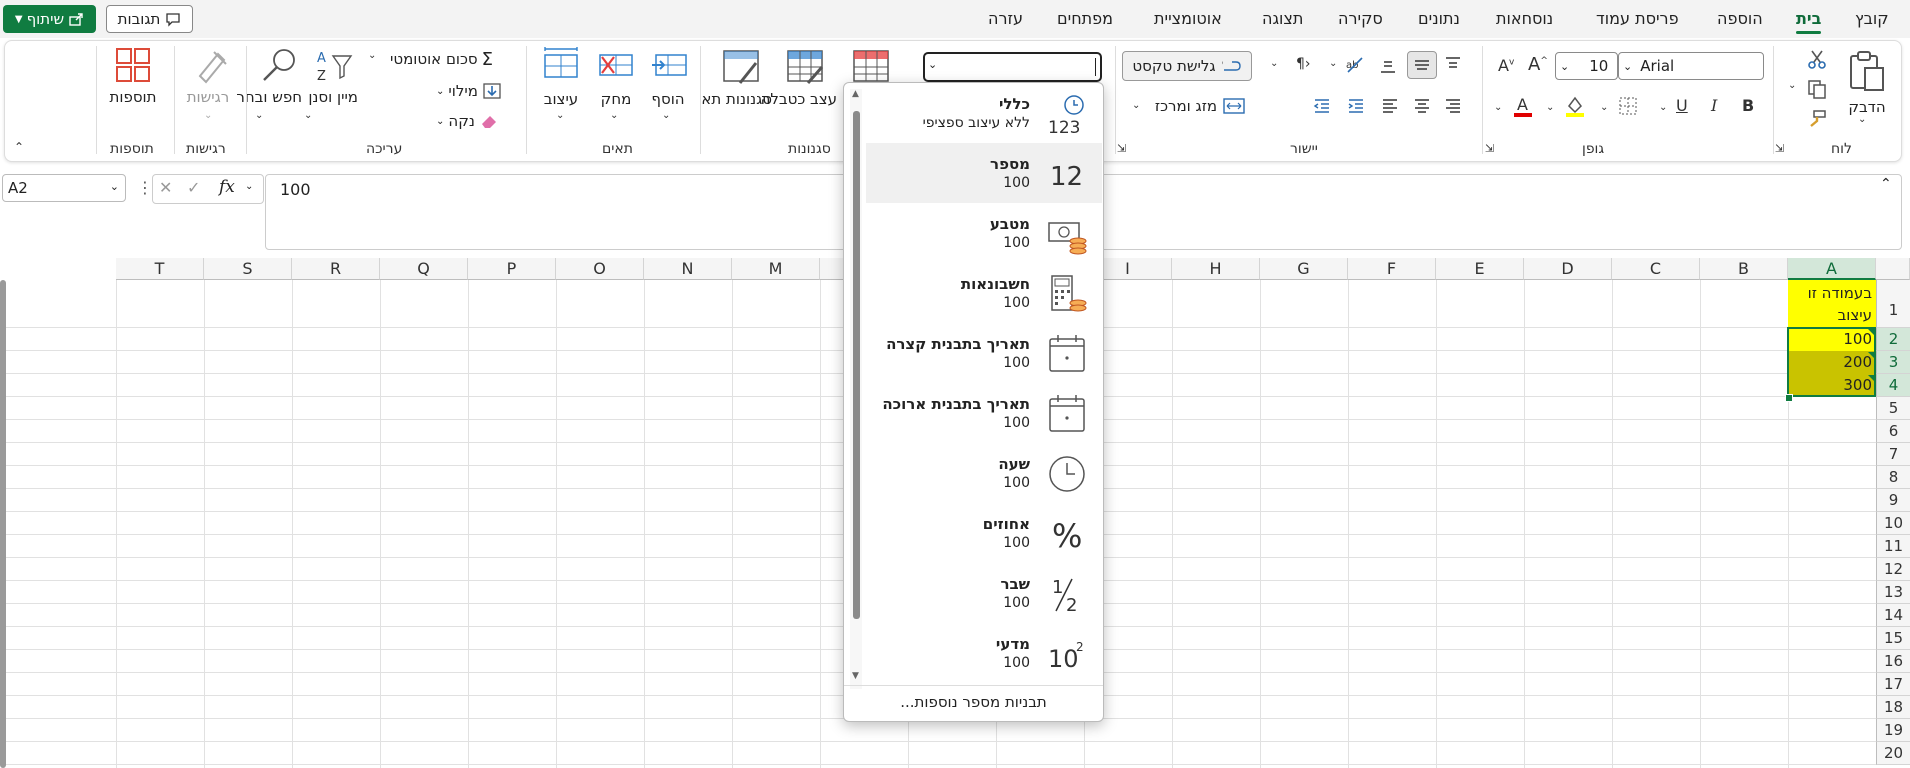  I want to click on autosum-button: Σ סכום אוטומטי, so click(454, 59).